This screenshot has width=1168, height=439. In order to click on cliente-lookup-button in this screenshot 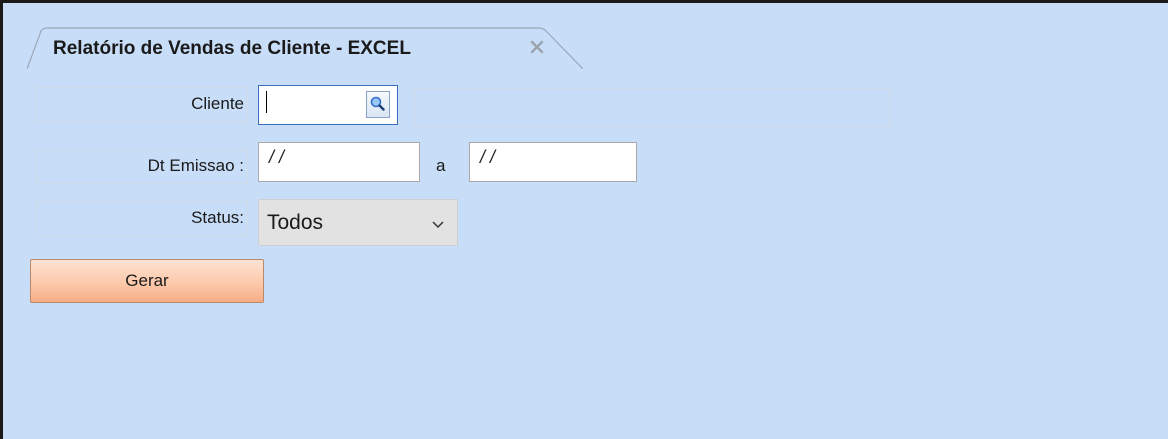, I will do `click(378, 104)`.